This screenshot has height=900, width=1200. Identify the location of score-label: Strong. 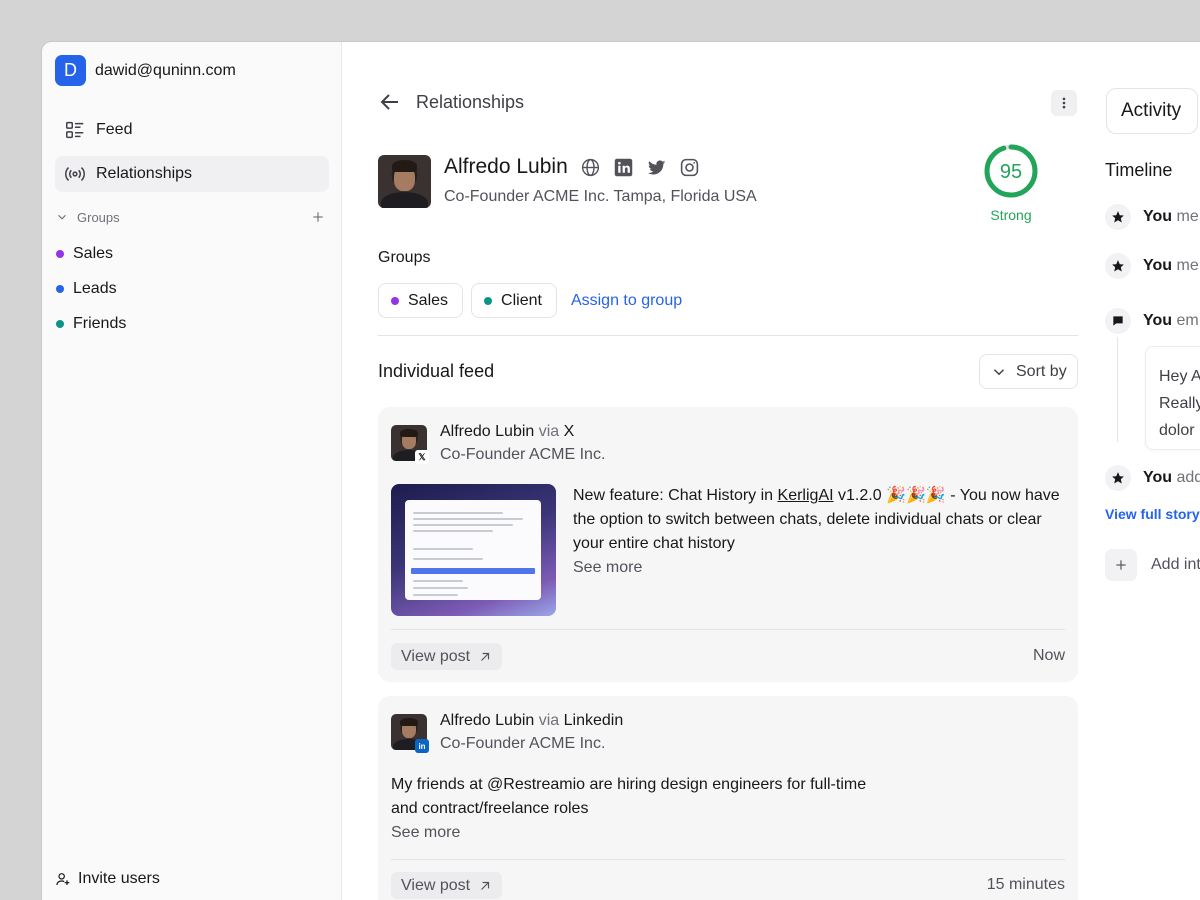
(1011, 215).